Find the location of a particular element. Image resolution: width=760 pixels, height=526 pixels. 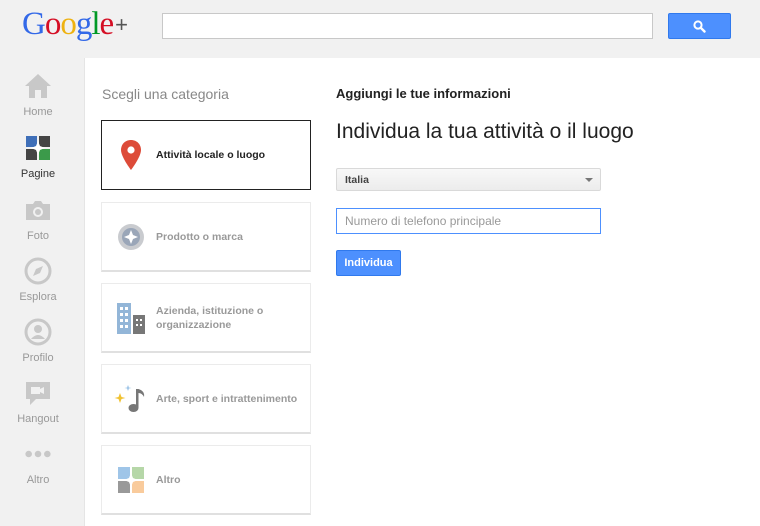

nav-label-explore: Esplora is located at coordinates (38, 297).